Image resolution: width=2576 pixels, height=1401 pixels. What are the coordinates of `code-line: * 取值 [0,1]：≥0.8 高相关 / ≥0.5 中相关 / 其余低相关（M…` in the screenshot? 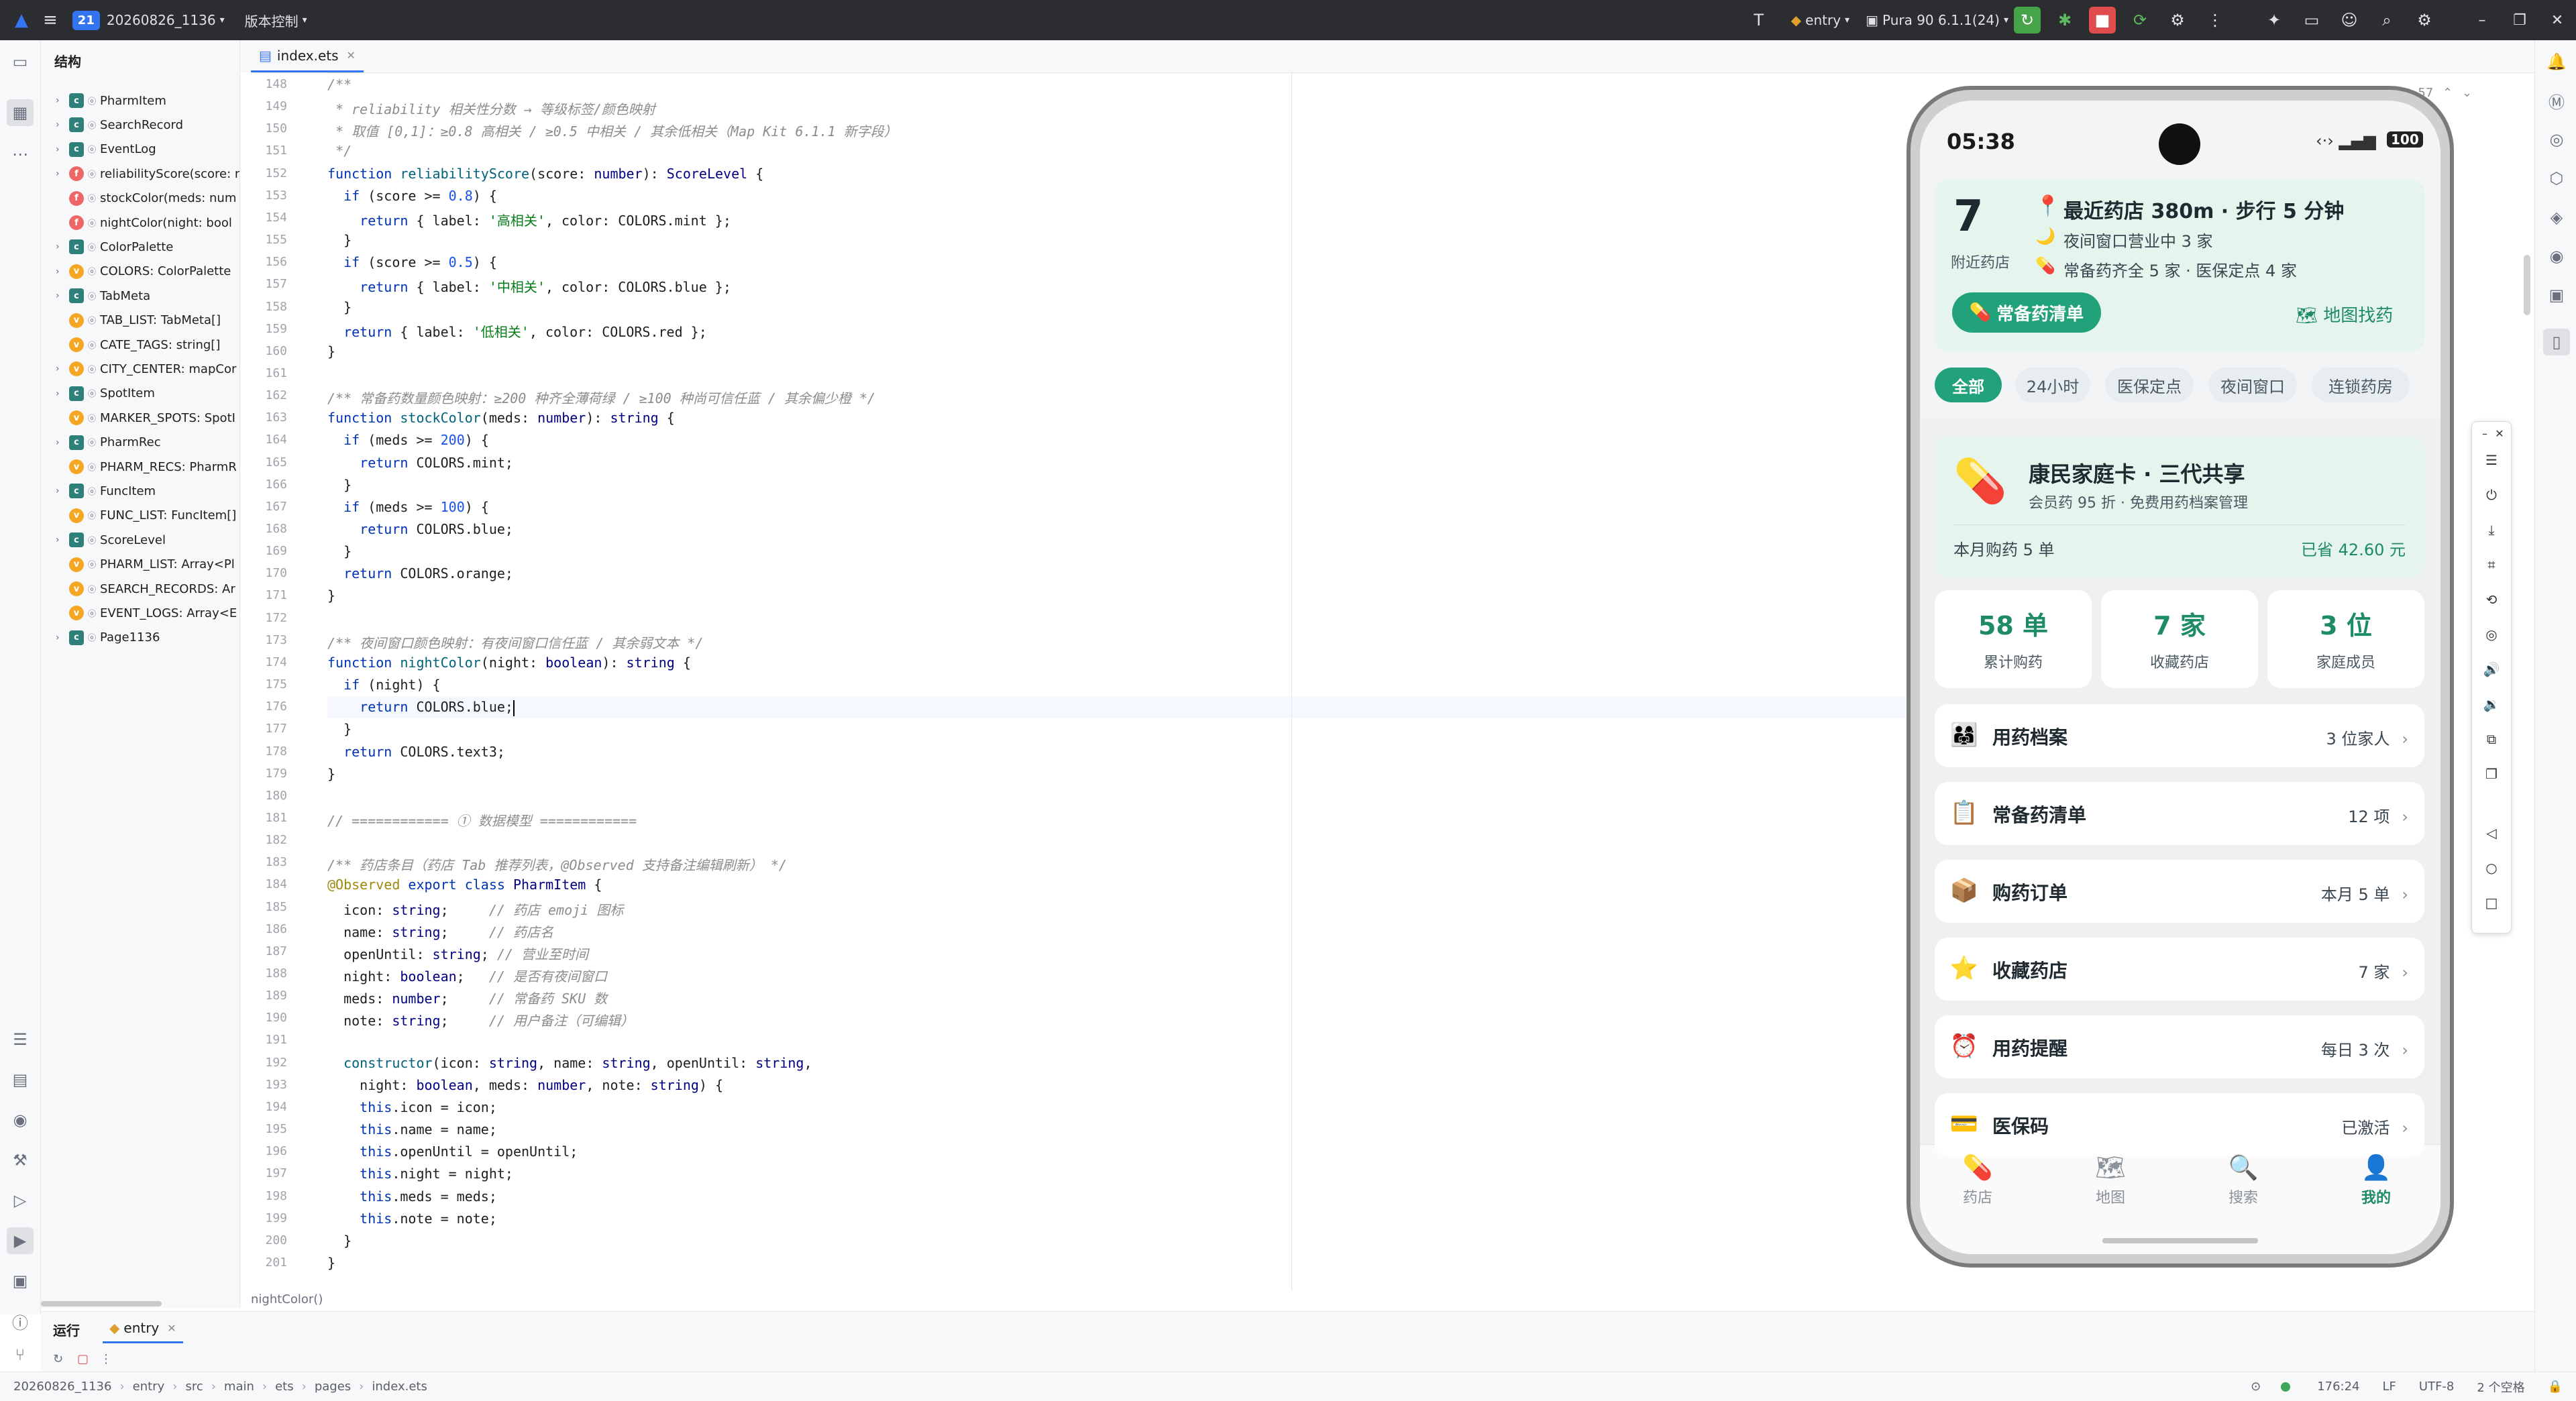 It's located at (612, 130).